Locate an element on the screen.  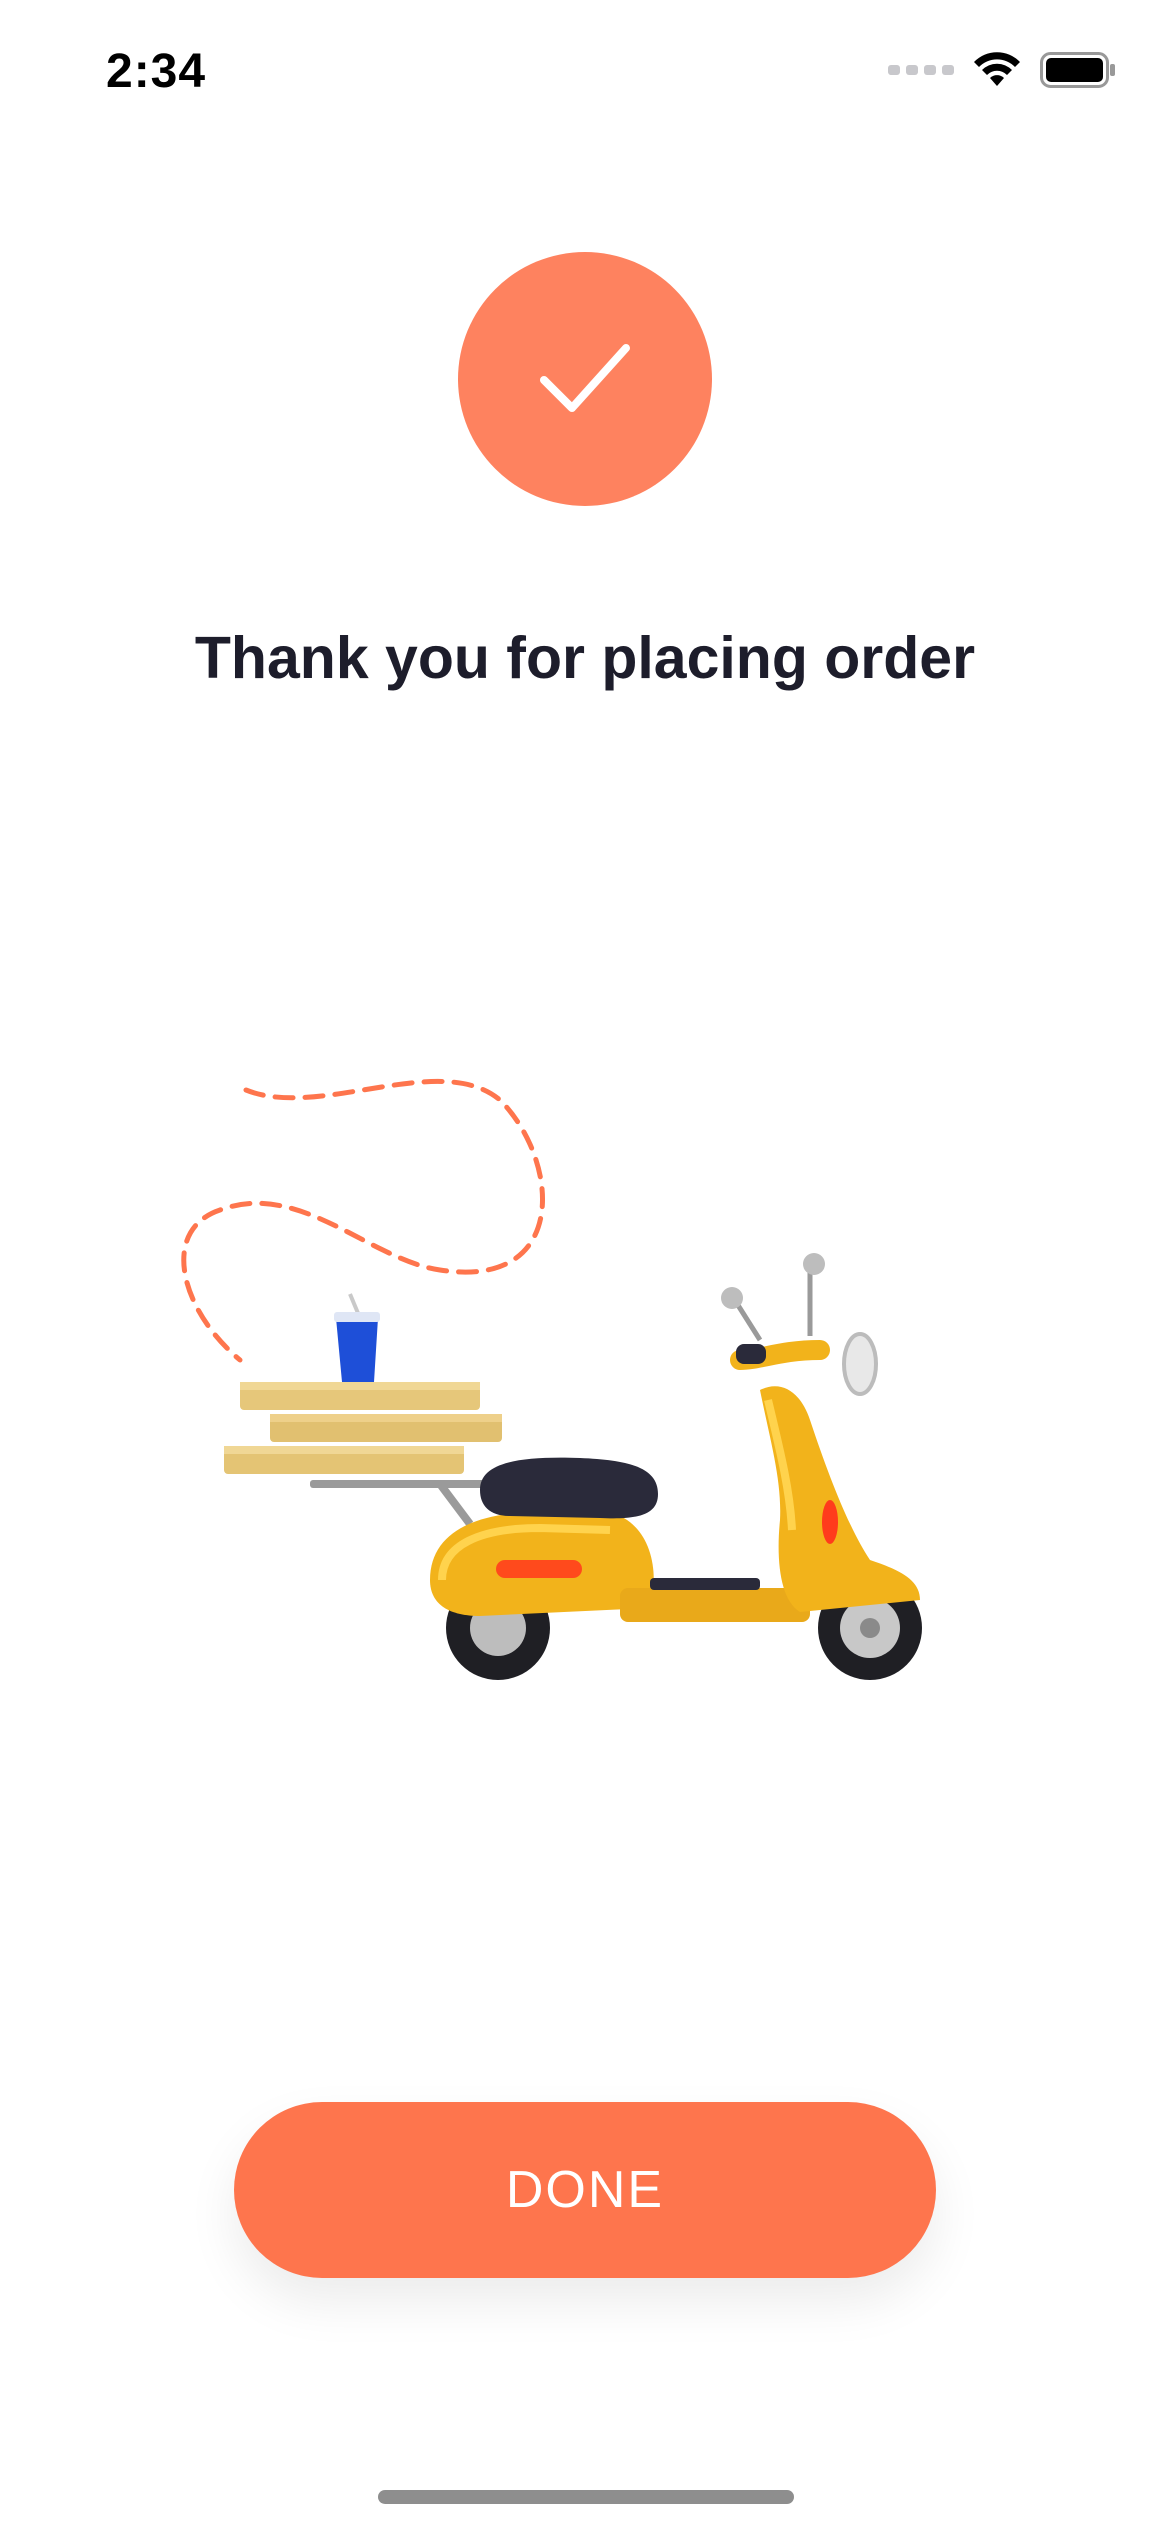
wifi-icon is located at coordinates (997, 69).